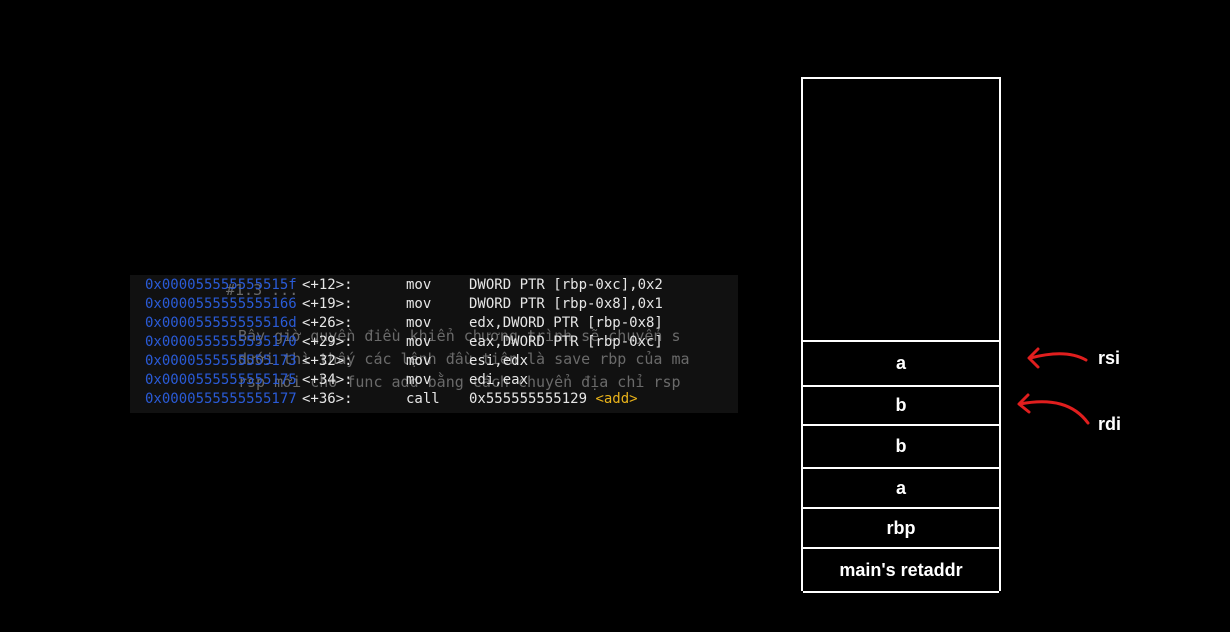 The width and height of the screenshot is (1230, 632). I want to click on asm-operands: DWORD PTR [rbp-0x8],0x1, so click(566, 304).